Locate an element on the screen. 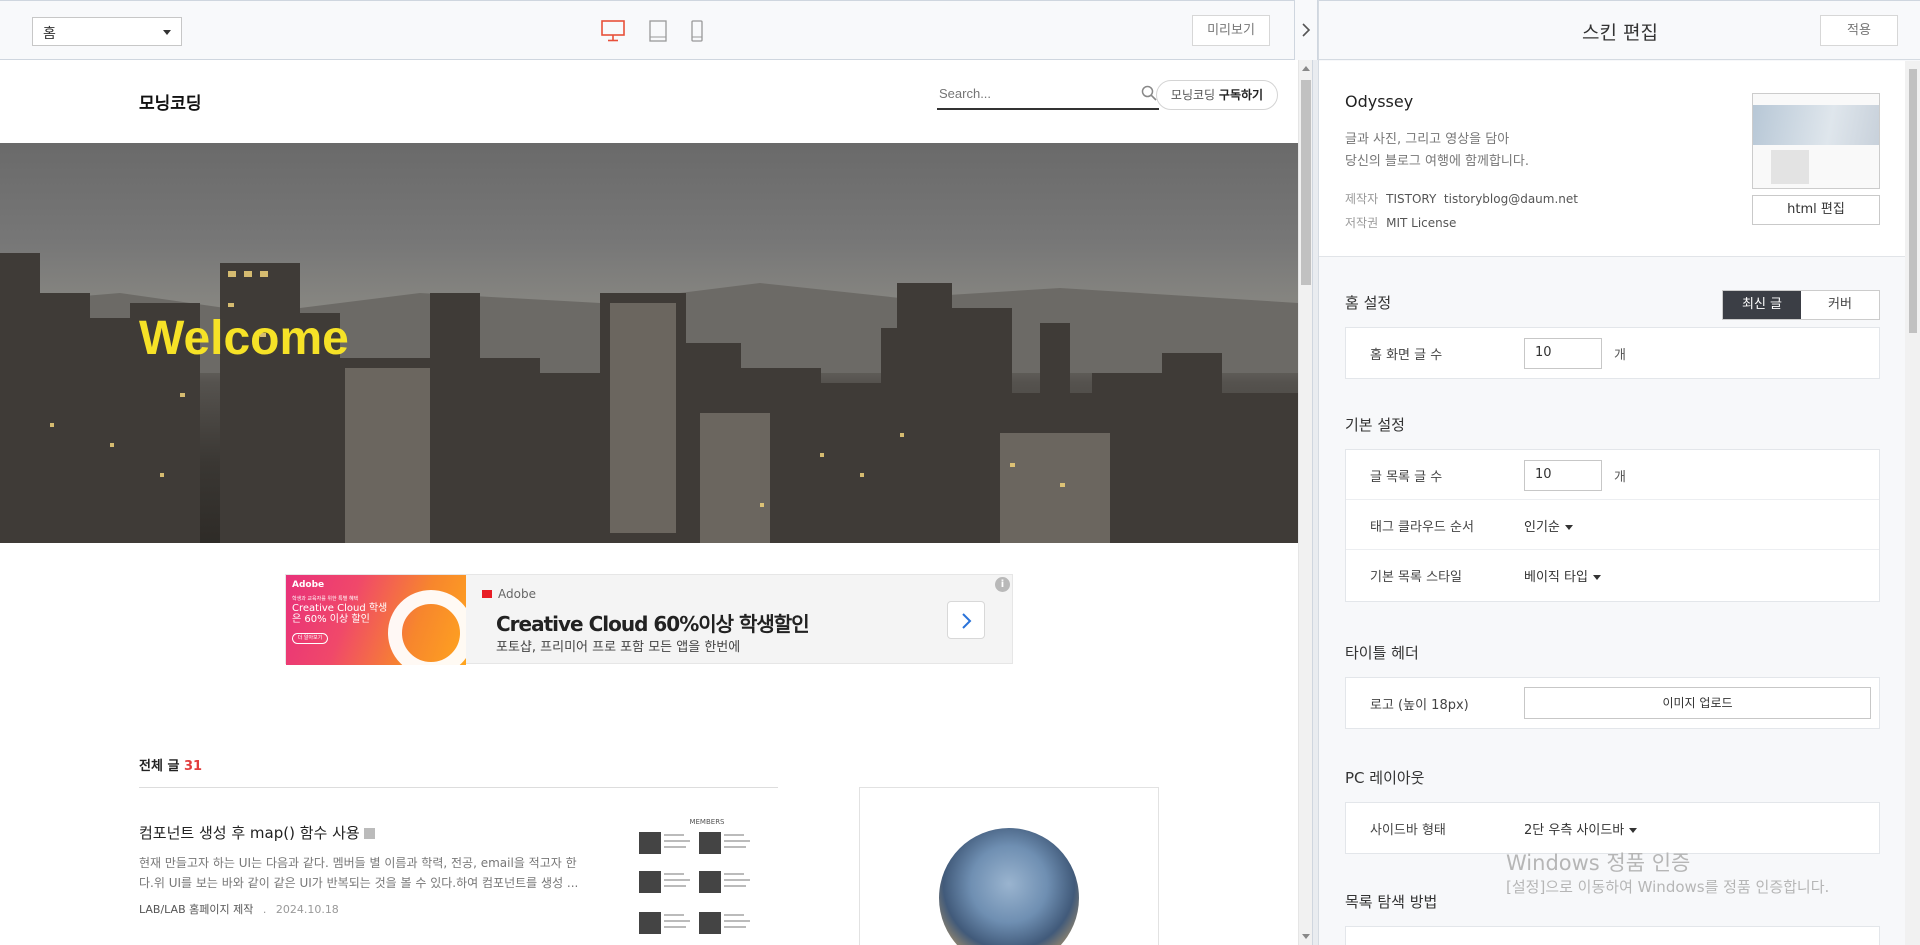  tag-order-row: 태그 클라우드 순서 인기순 is located at coordinates (1612, 525).